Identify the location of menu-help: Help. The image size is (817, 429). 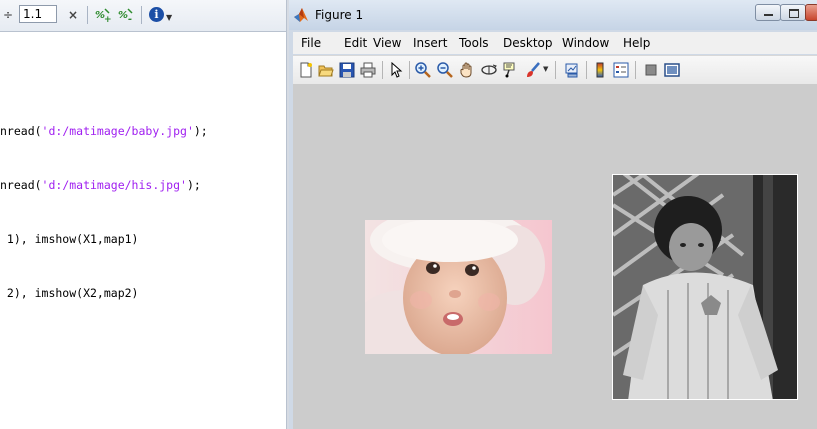
(636, 43).